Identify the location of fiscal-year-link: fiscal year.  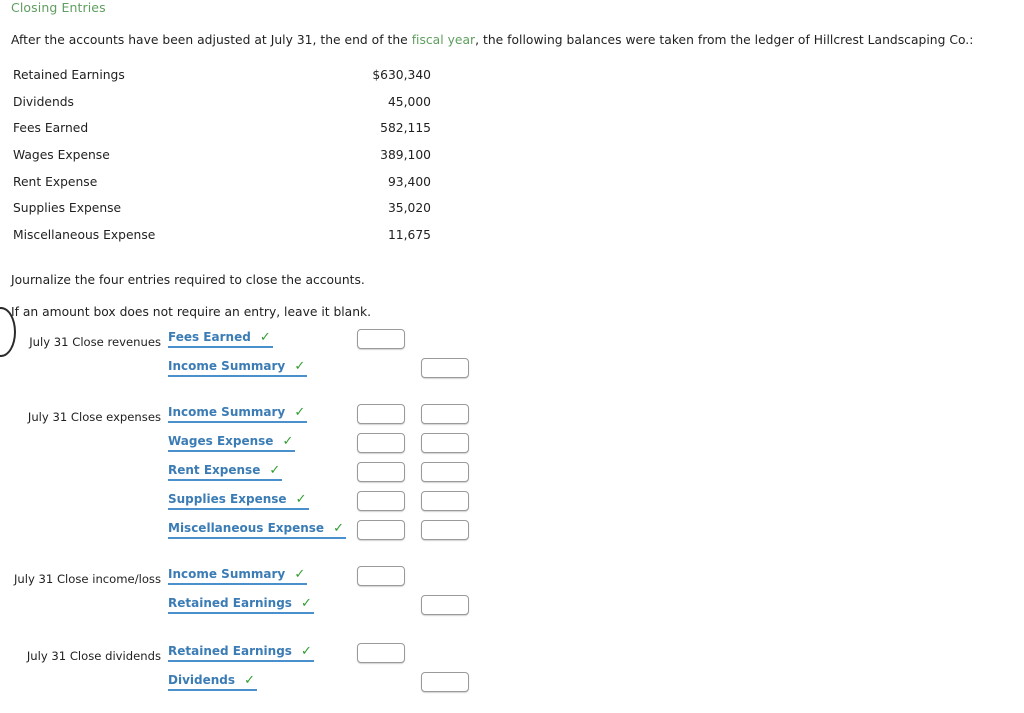
(443, 40).